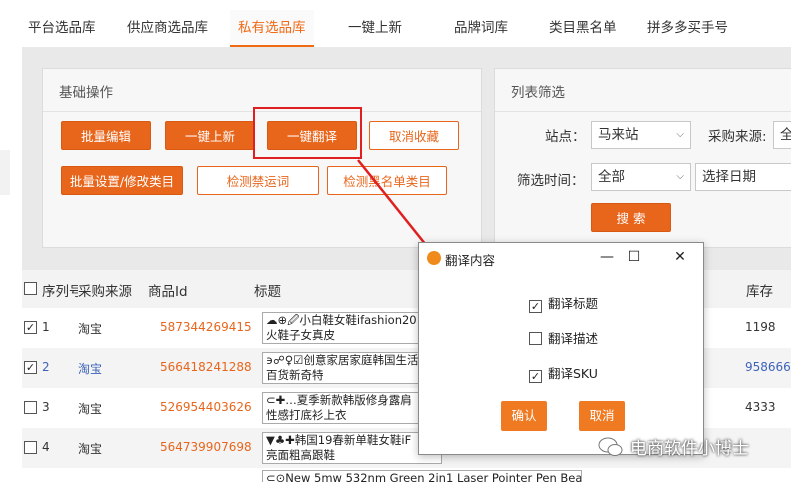 Image resolution: width=791 pixels, height=482 pixels. Describe the element at coordinates (607, 257) in the screenshot. I see `minimize-button: —` at that location.